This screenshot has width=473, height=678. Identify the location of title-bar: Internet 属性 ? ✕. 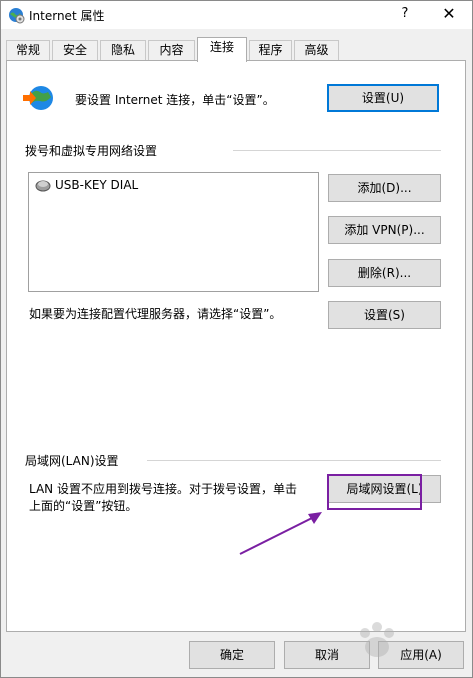
(236, 15).